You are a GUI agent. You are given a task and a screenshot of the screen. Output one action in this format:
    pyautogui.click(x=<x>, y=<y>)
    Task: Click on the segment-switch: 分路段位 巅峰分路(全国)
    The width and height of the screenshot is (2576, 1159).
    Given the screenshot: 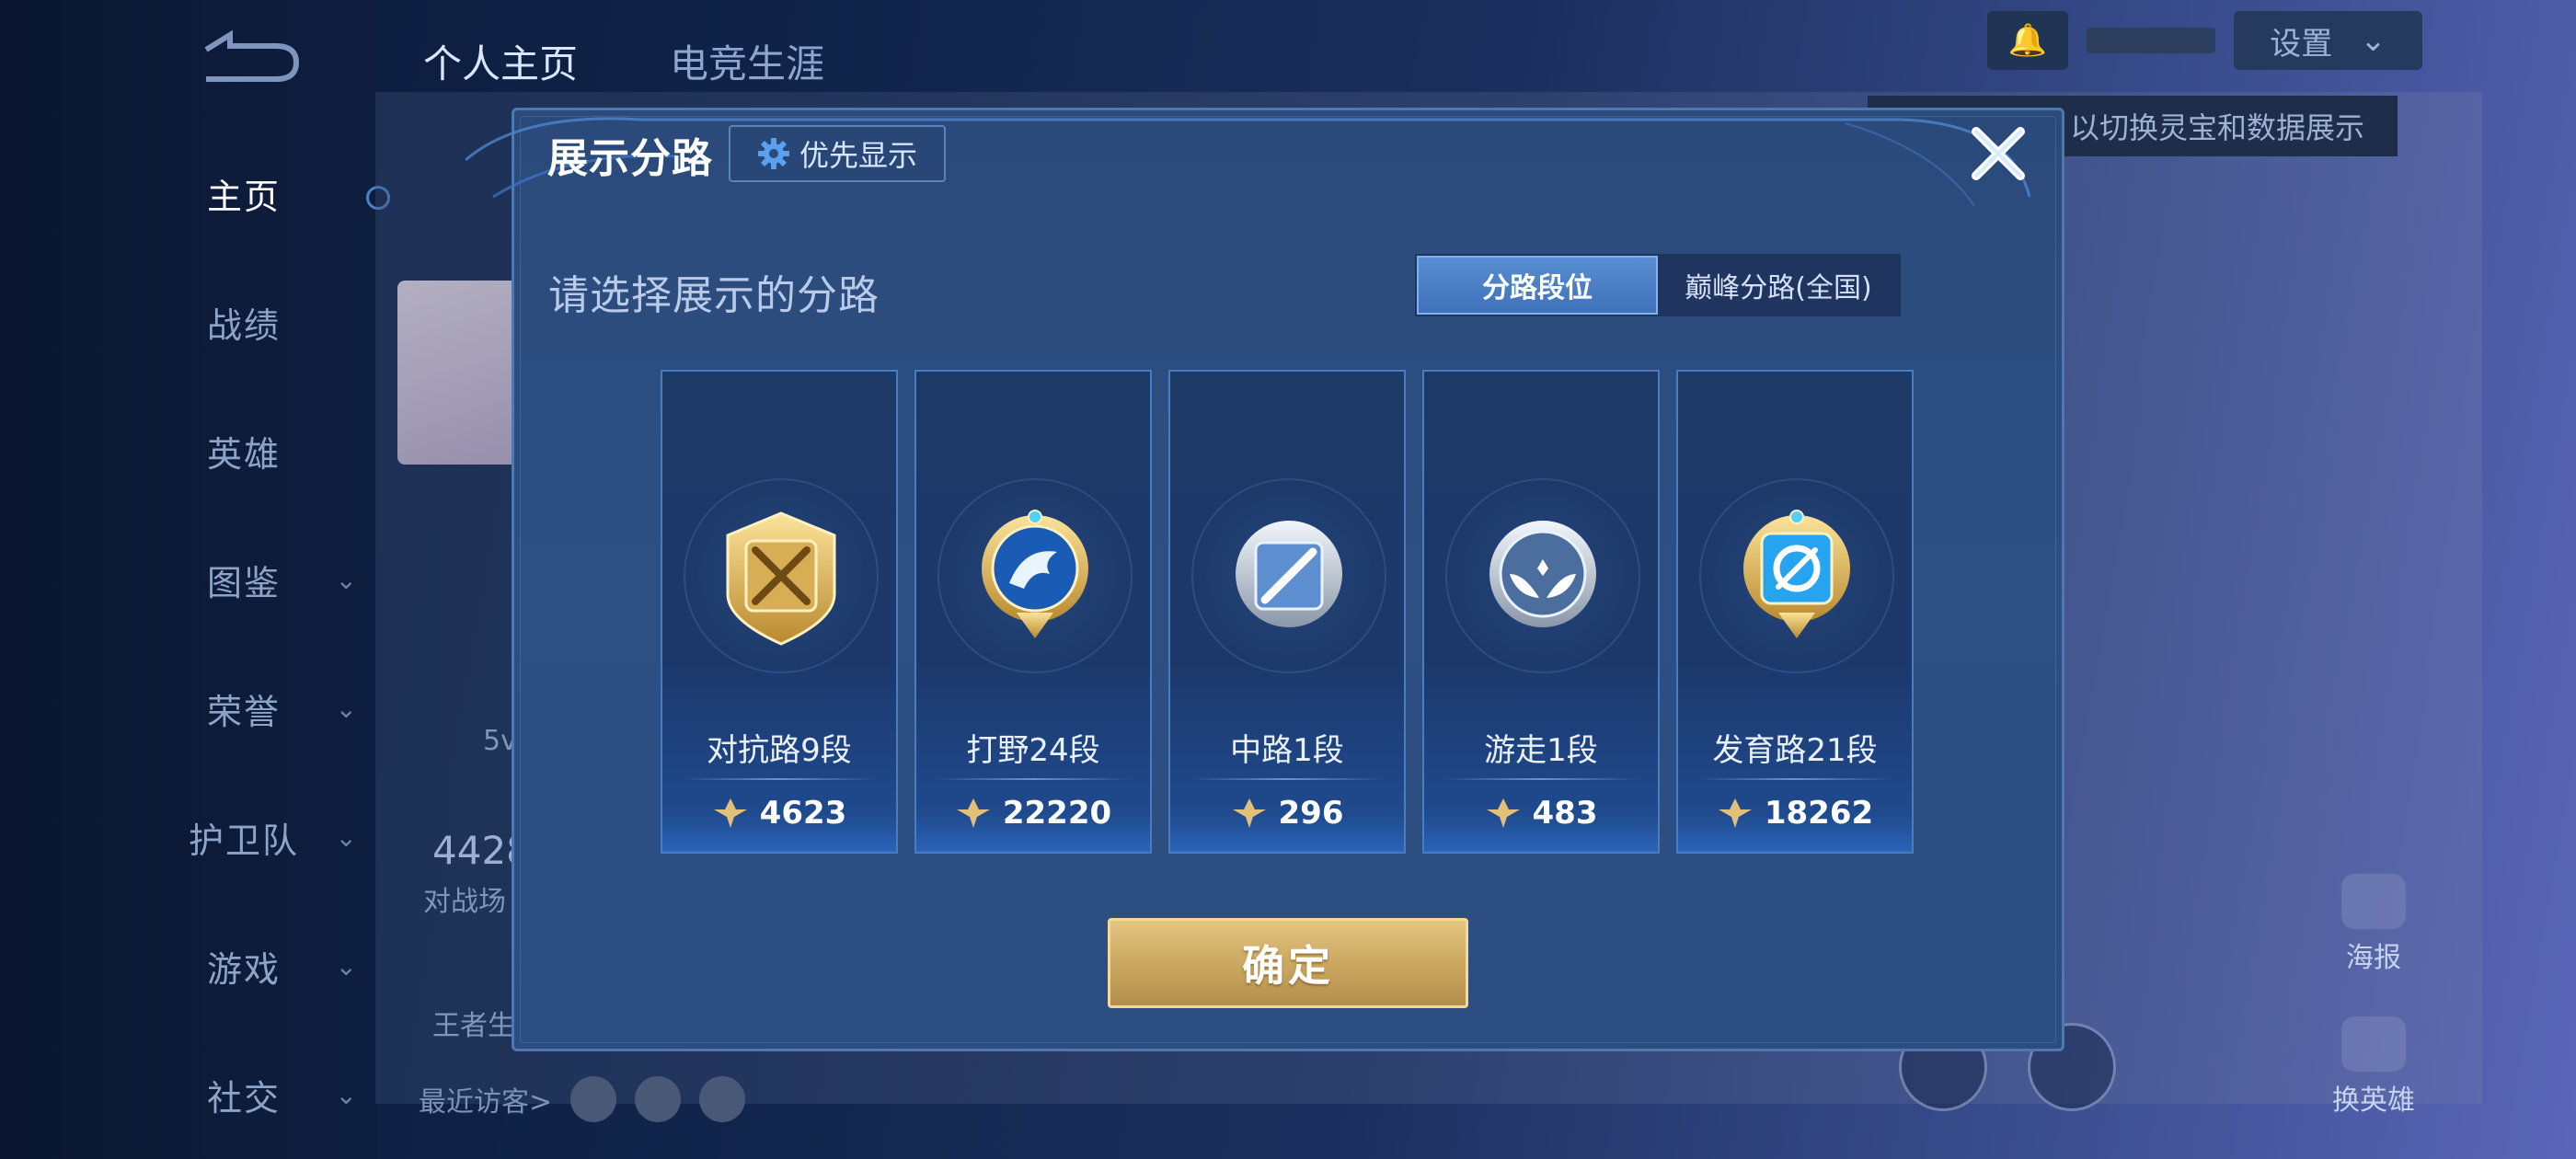 What is the action you would take?
    pyautogui.click(x=1658, y=285)
    